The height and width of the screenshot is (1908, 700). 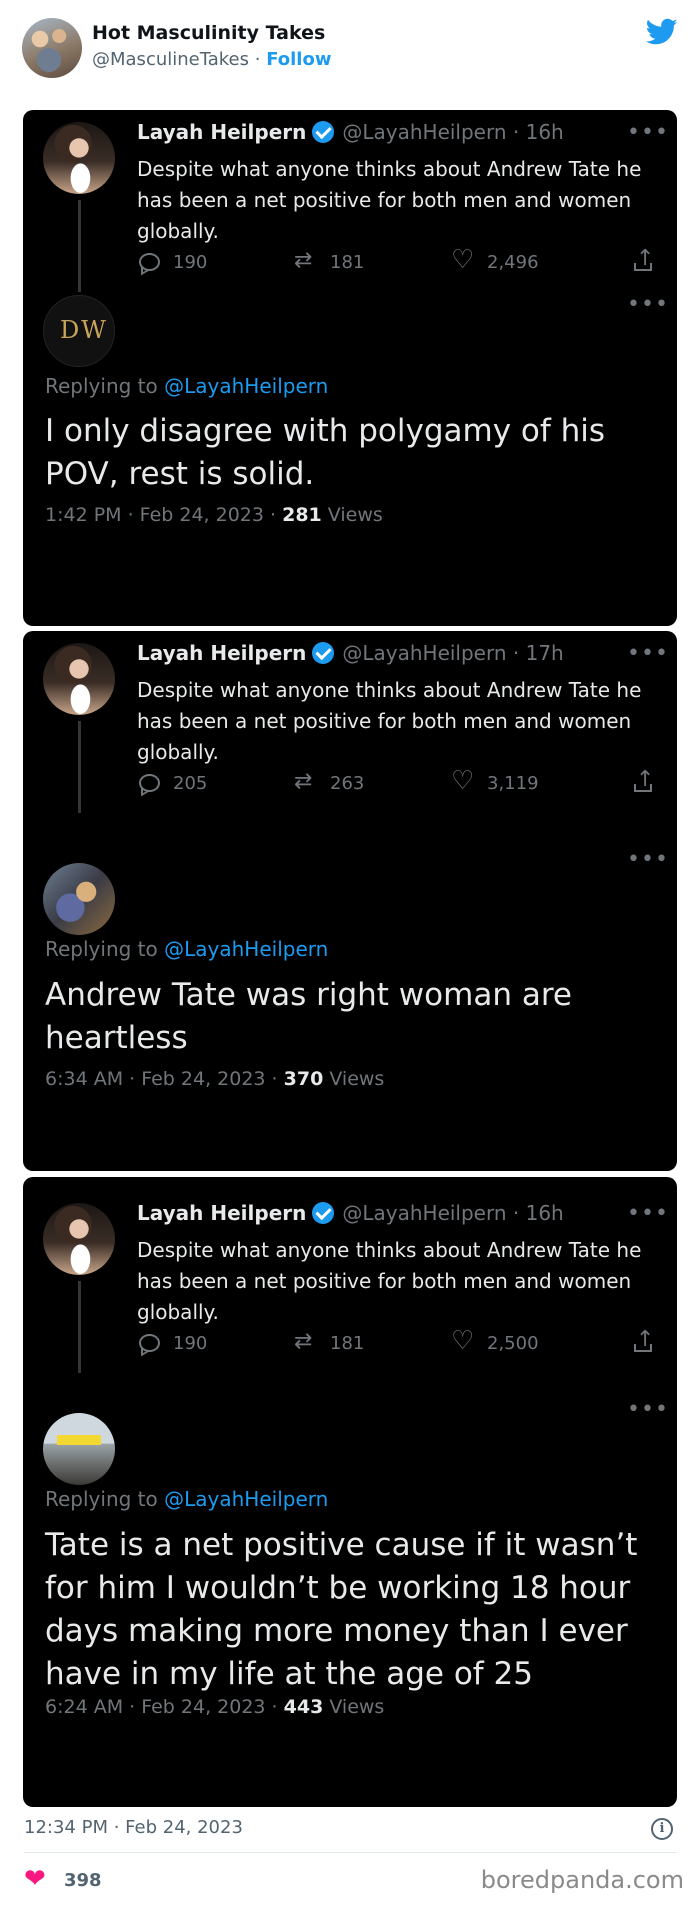 What do you see at coordinates (83, 1880) in the screenshot?
I see `like-count: 398` at bounding box center [83, 1880].